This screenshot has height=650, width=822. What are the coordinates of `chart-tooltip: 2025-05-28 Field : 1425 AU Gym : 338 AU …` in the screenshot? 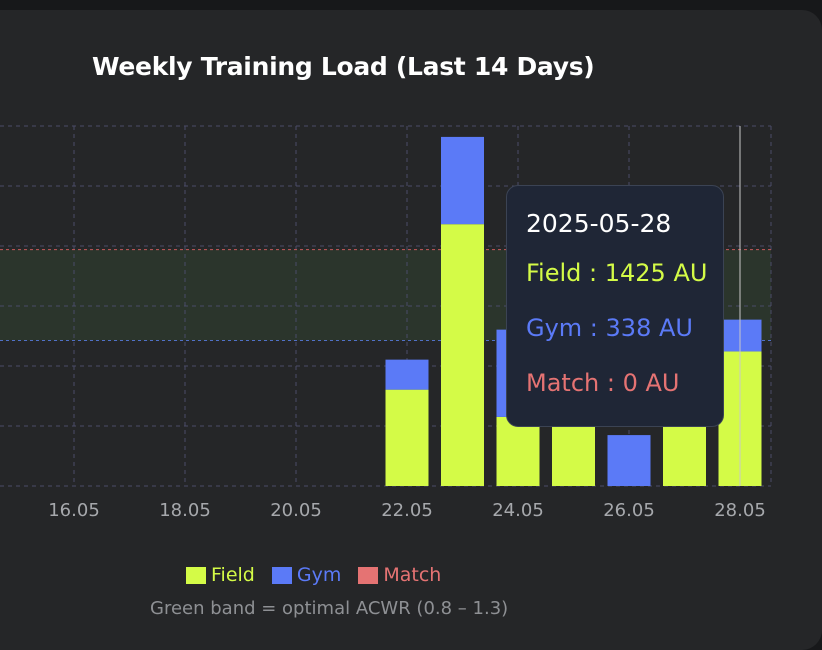 It's located at (615, 306).